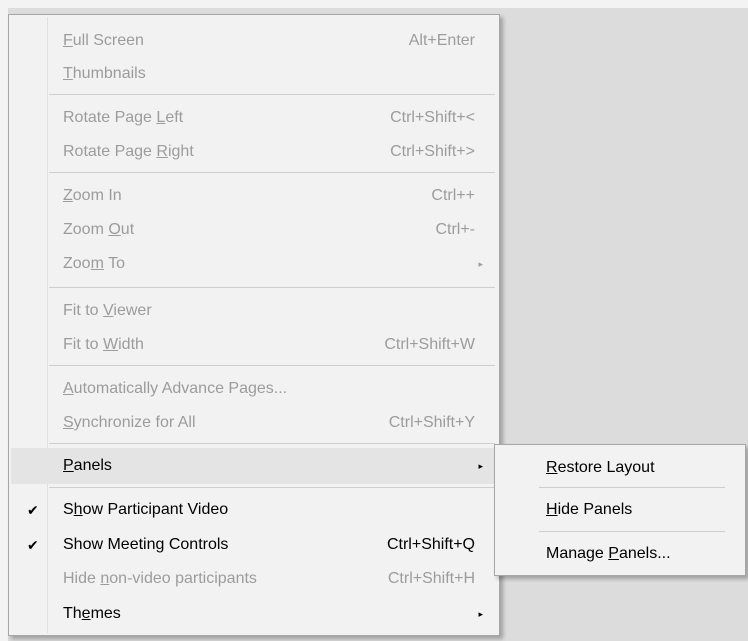 This screenshot has width=748, height=641. What do you see at coordinates (129, 422) in the screenshot?
I see `menu-item-label: Synchronize for All` at bounding box center [129, 422].